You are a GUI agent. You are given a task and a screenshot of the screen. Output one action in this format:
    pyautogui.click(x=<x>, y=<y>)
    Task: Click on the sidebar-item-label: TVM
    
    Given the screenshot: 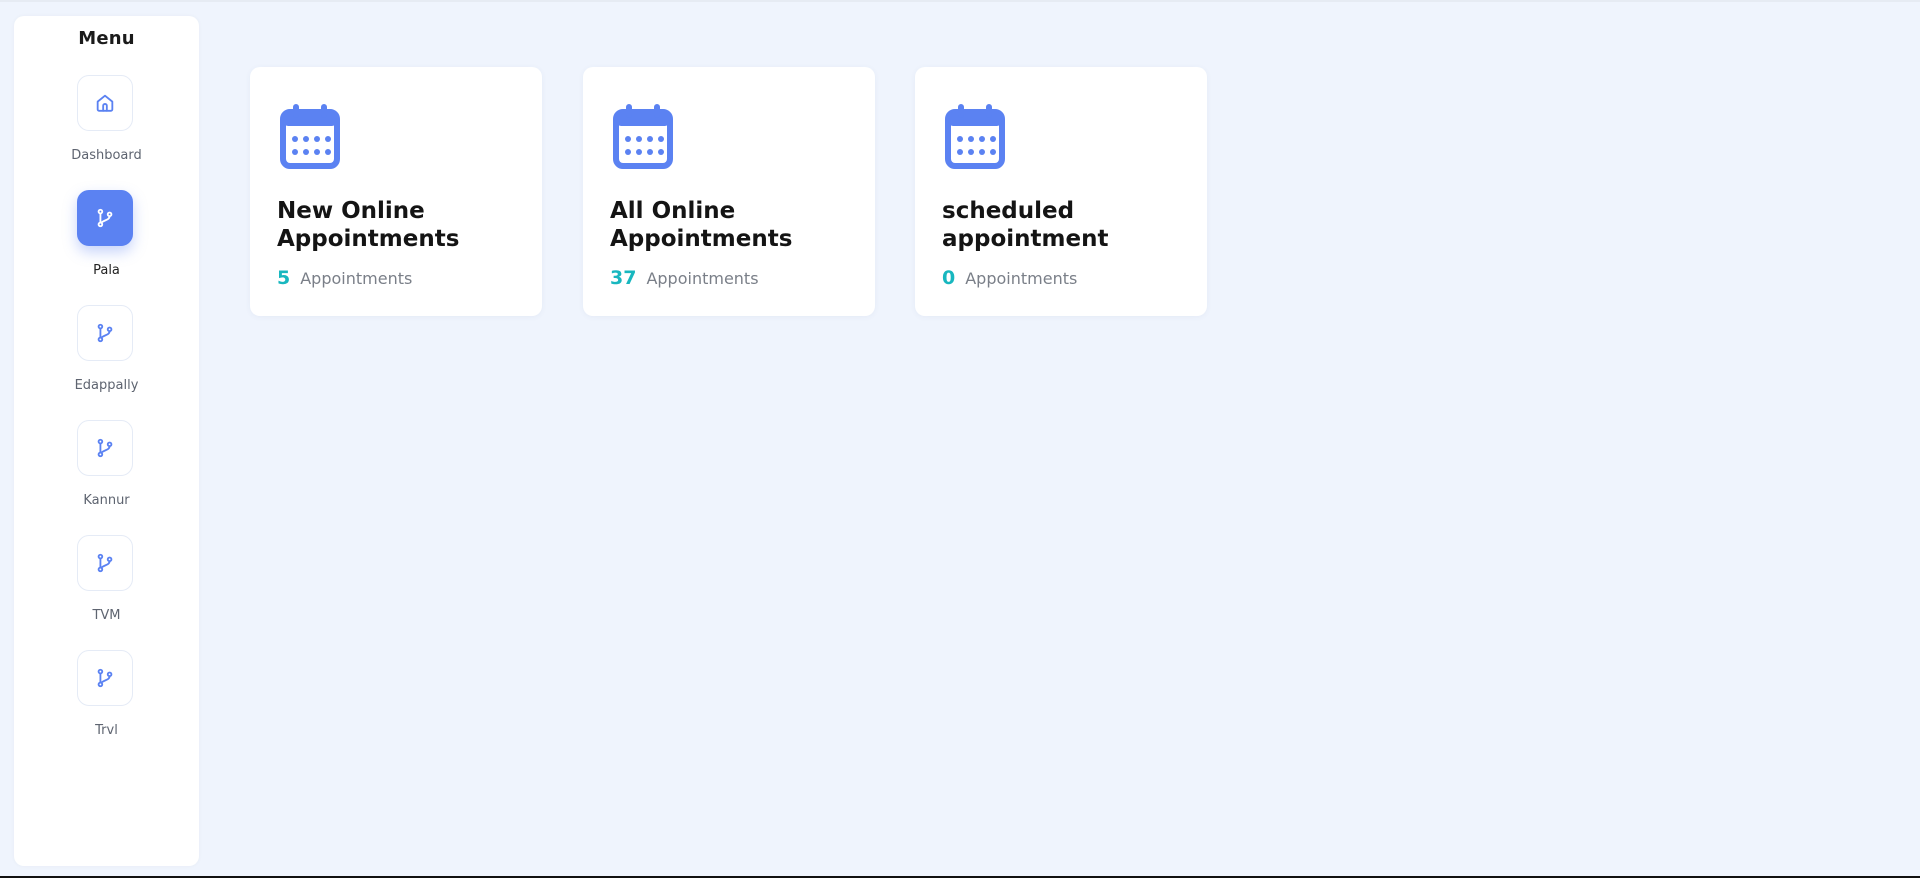 What is the action you would take?
    pyautogui.click(x=106, y=615)
    